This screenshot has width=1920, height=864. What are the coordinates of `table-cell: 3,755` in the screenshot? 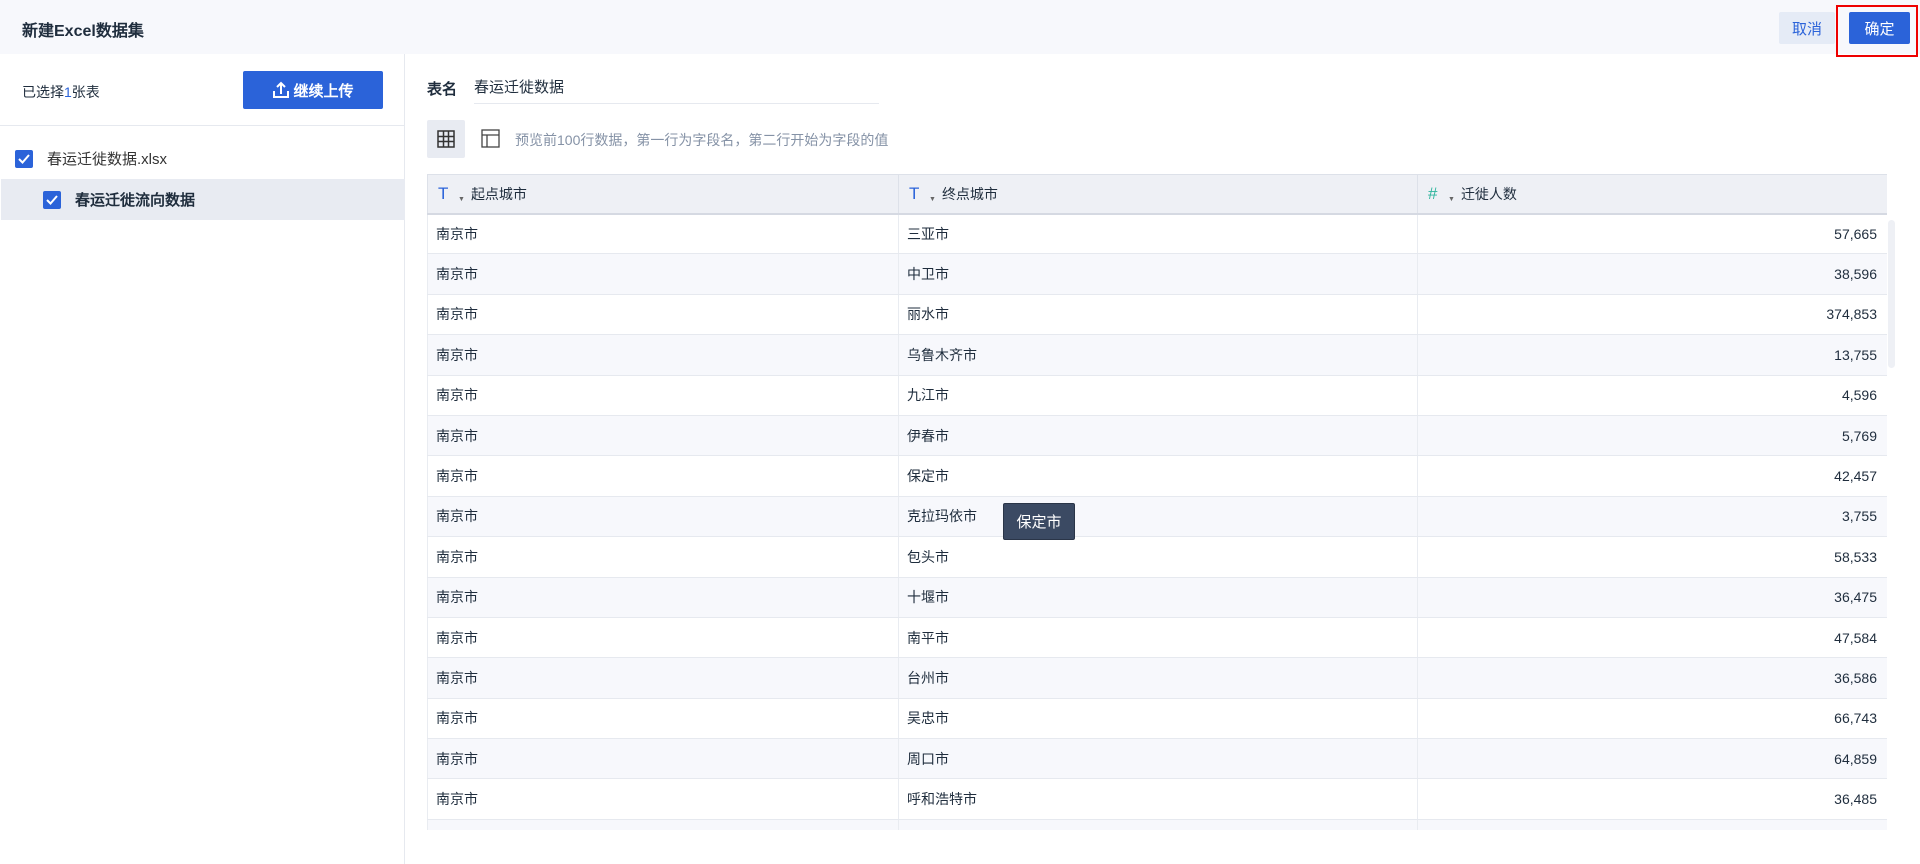 It's located at (1652, 517).